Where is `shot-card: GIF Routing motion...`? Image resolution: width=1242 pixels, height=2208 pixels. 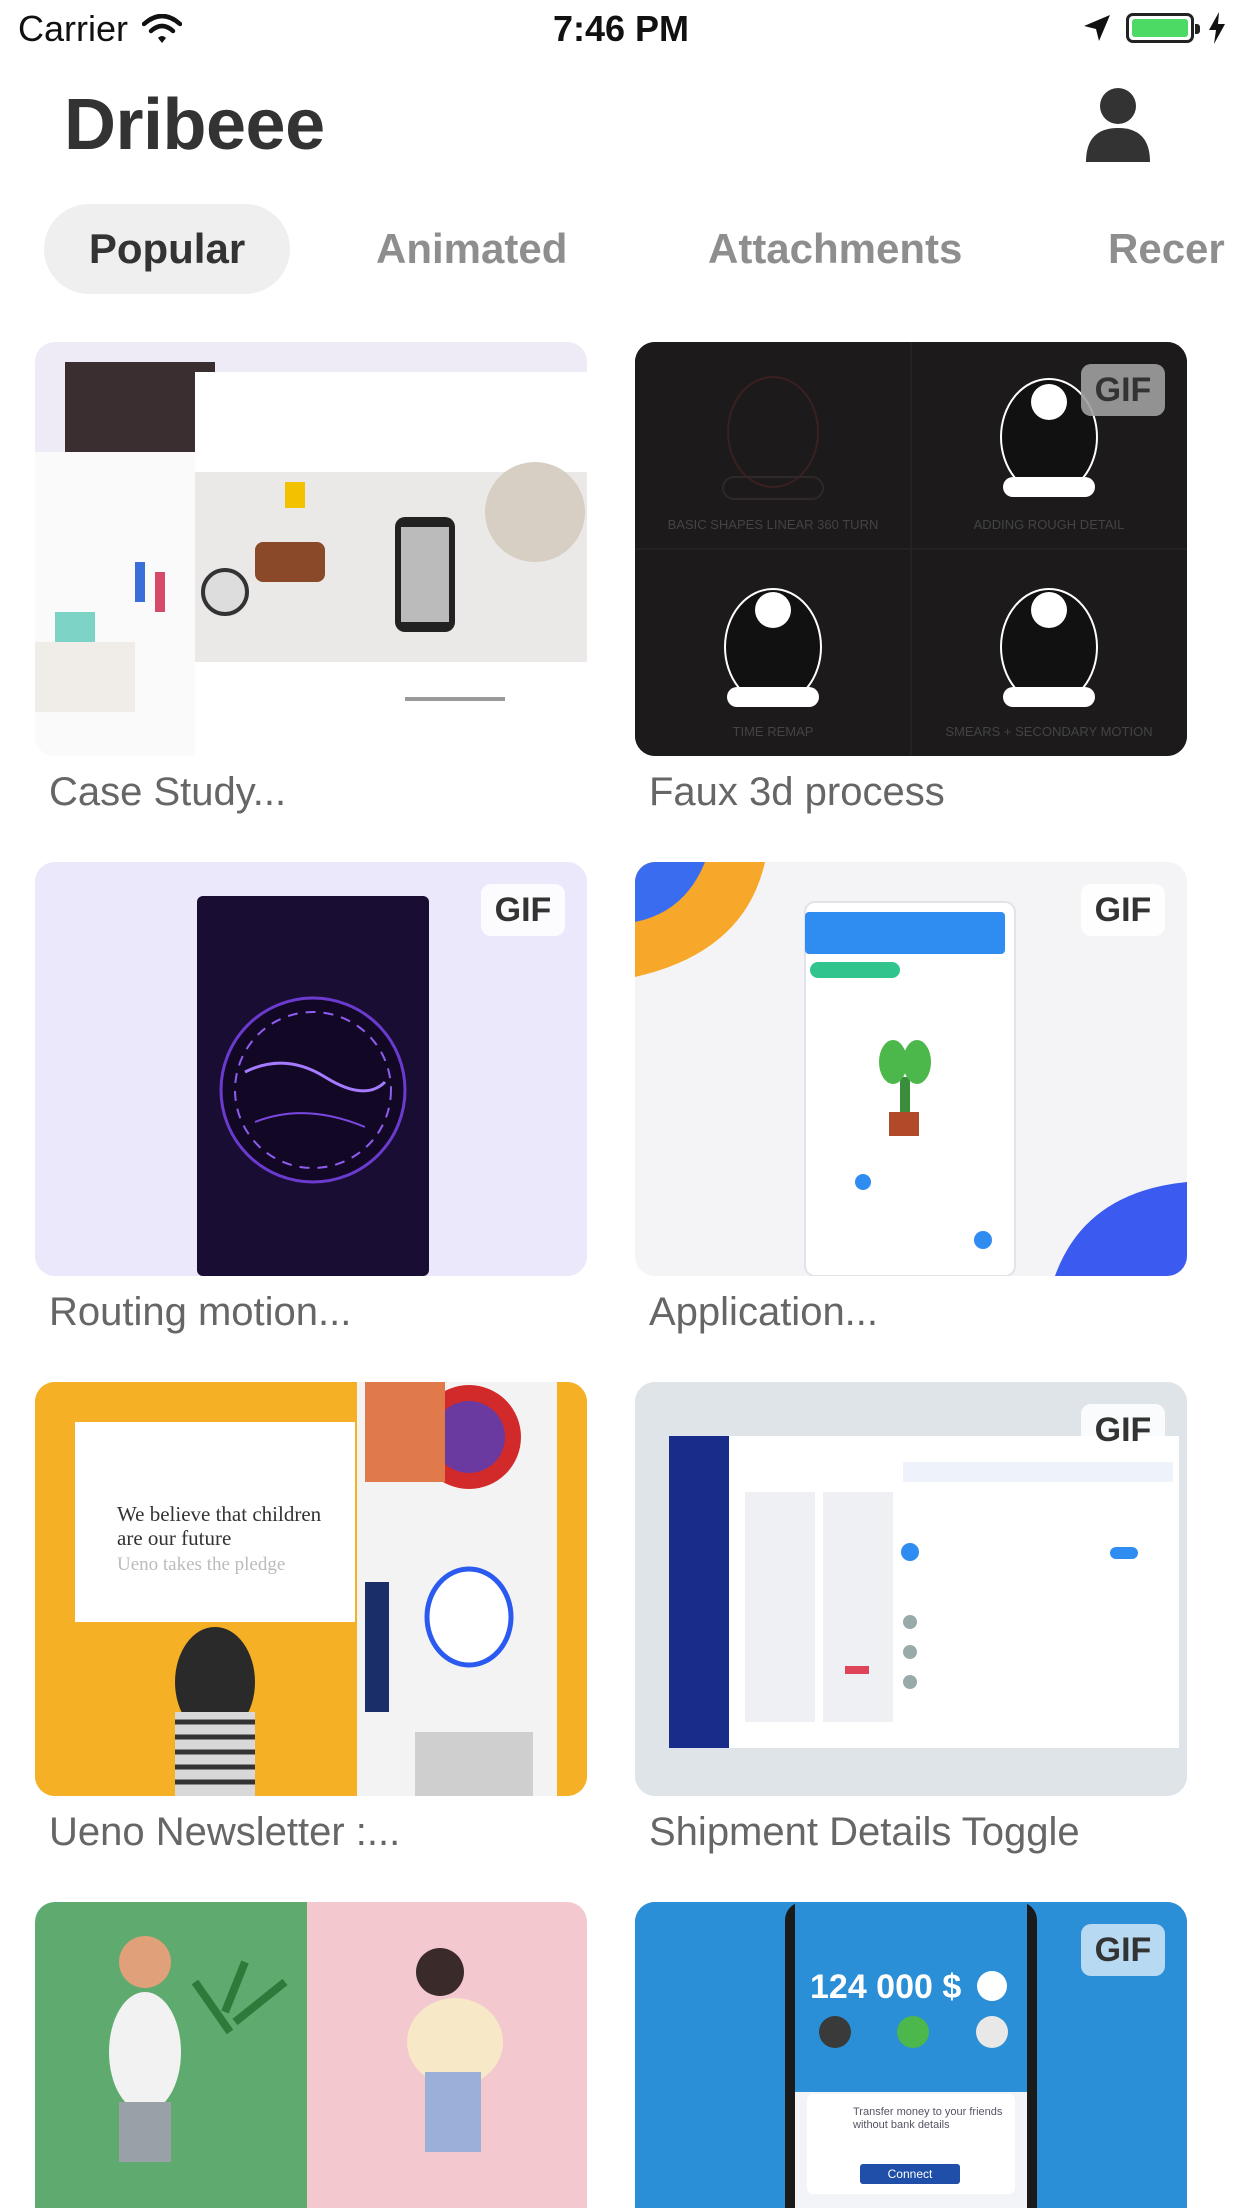
shot-card: GIF Routing motion... is located at coordinates (311, 1098).